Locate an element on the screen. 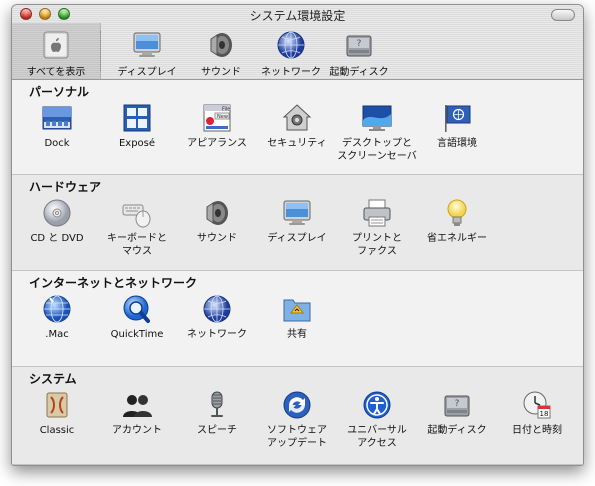  pref-pane-microphone: スピーチ is located at coordinates (217, 413).